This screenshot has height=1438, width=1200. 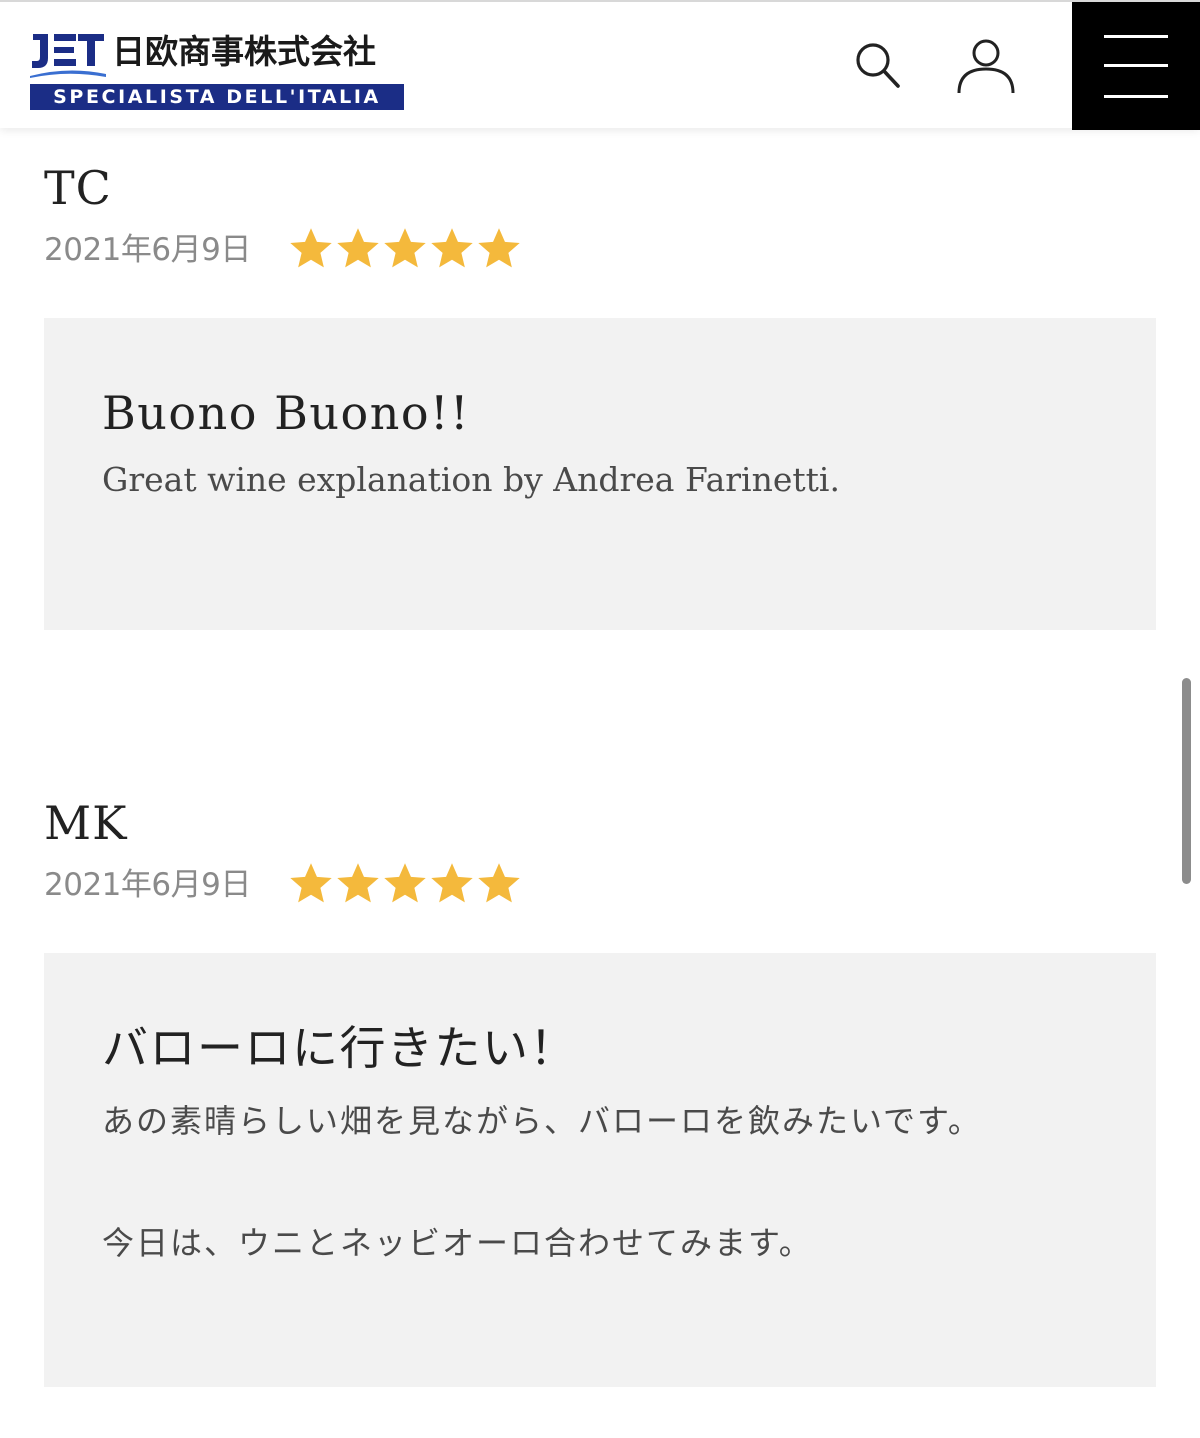 I want to click on review-title: Buono Buono!!, so click(x=286, y=413).